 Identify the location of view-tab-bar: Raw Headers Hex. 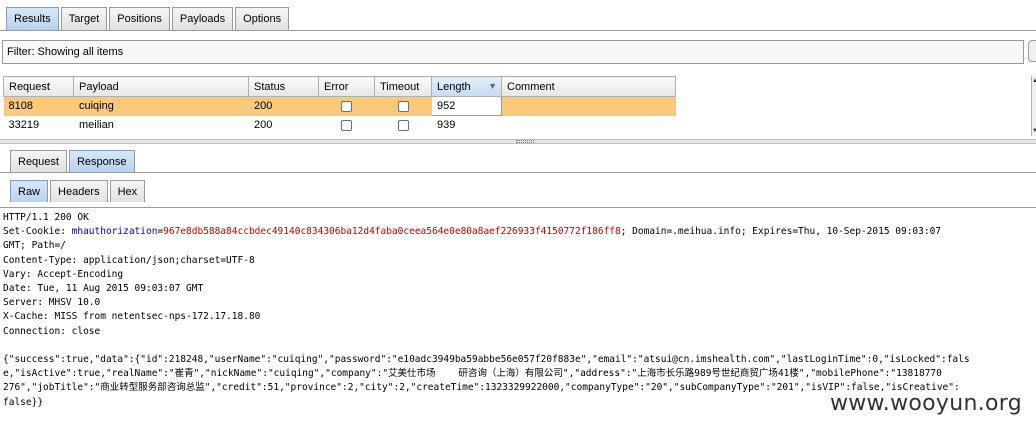
(78, 191).